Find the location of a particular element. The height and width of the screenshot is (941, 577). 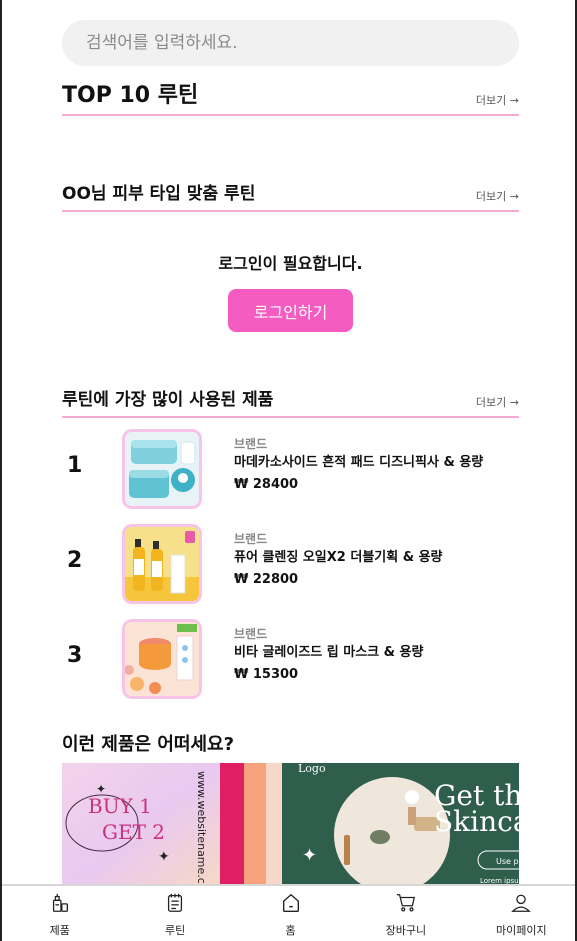

login-required-message: 로그인이 필요합니다. is located at coordinates (290, 263).